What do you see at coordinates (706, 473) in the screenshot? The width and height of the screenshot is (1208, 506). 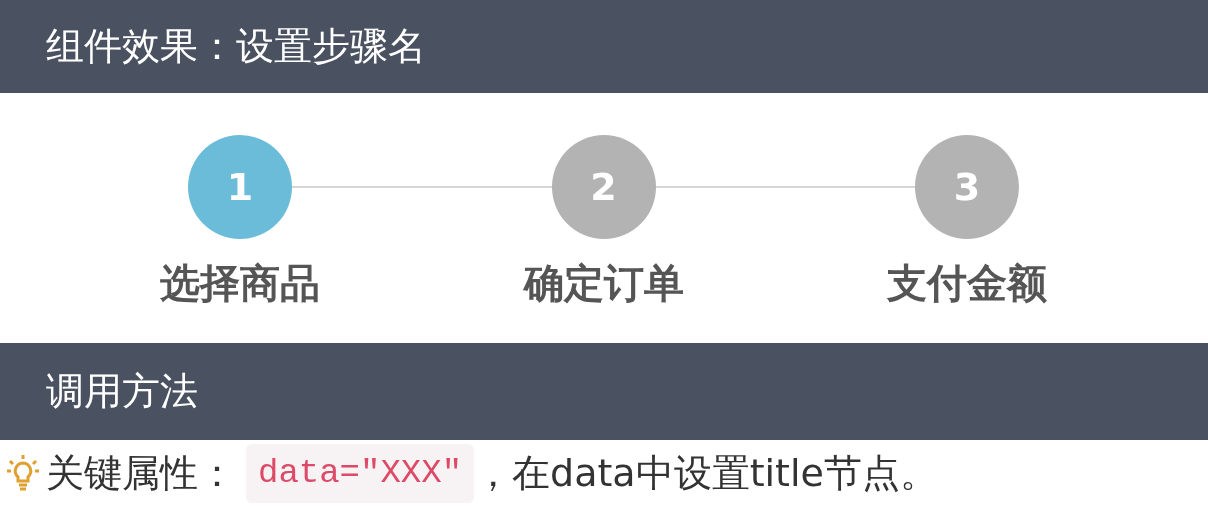 I see `tip-text: ，在data中设置title节点。` at bounding box center [706, 473].